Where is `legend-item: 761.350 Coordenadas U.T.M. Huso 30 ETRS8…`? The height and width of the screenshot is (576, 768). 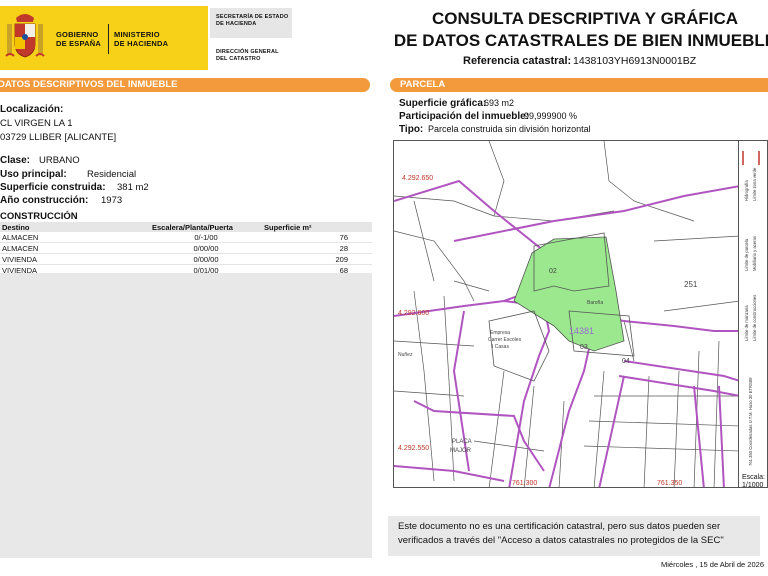
legend-item: 761.350 Coordenadas U.T.M. Huso 30 ETRS8… is located at coordinates (750, 421).